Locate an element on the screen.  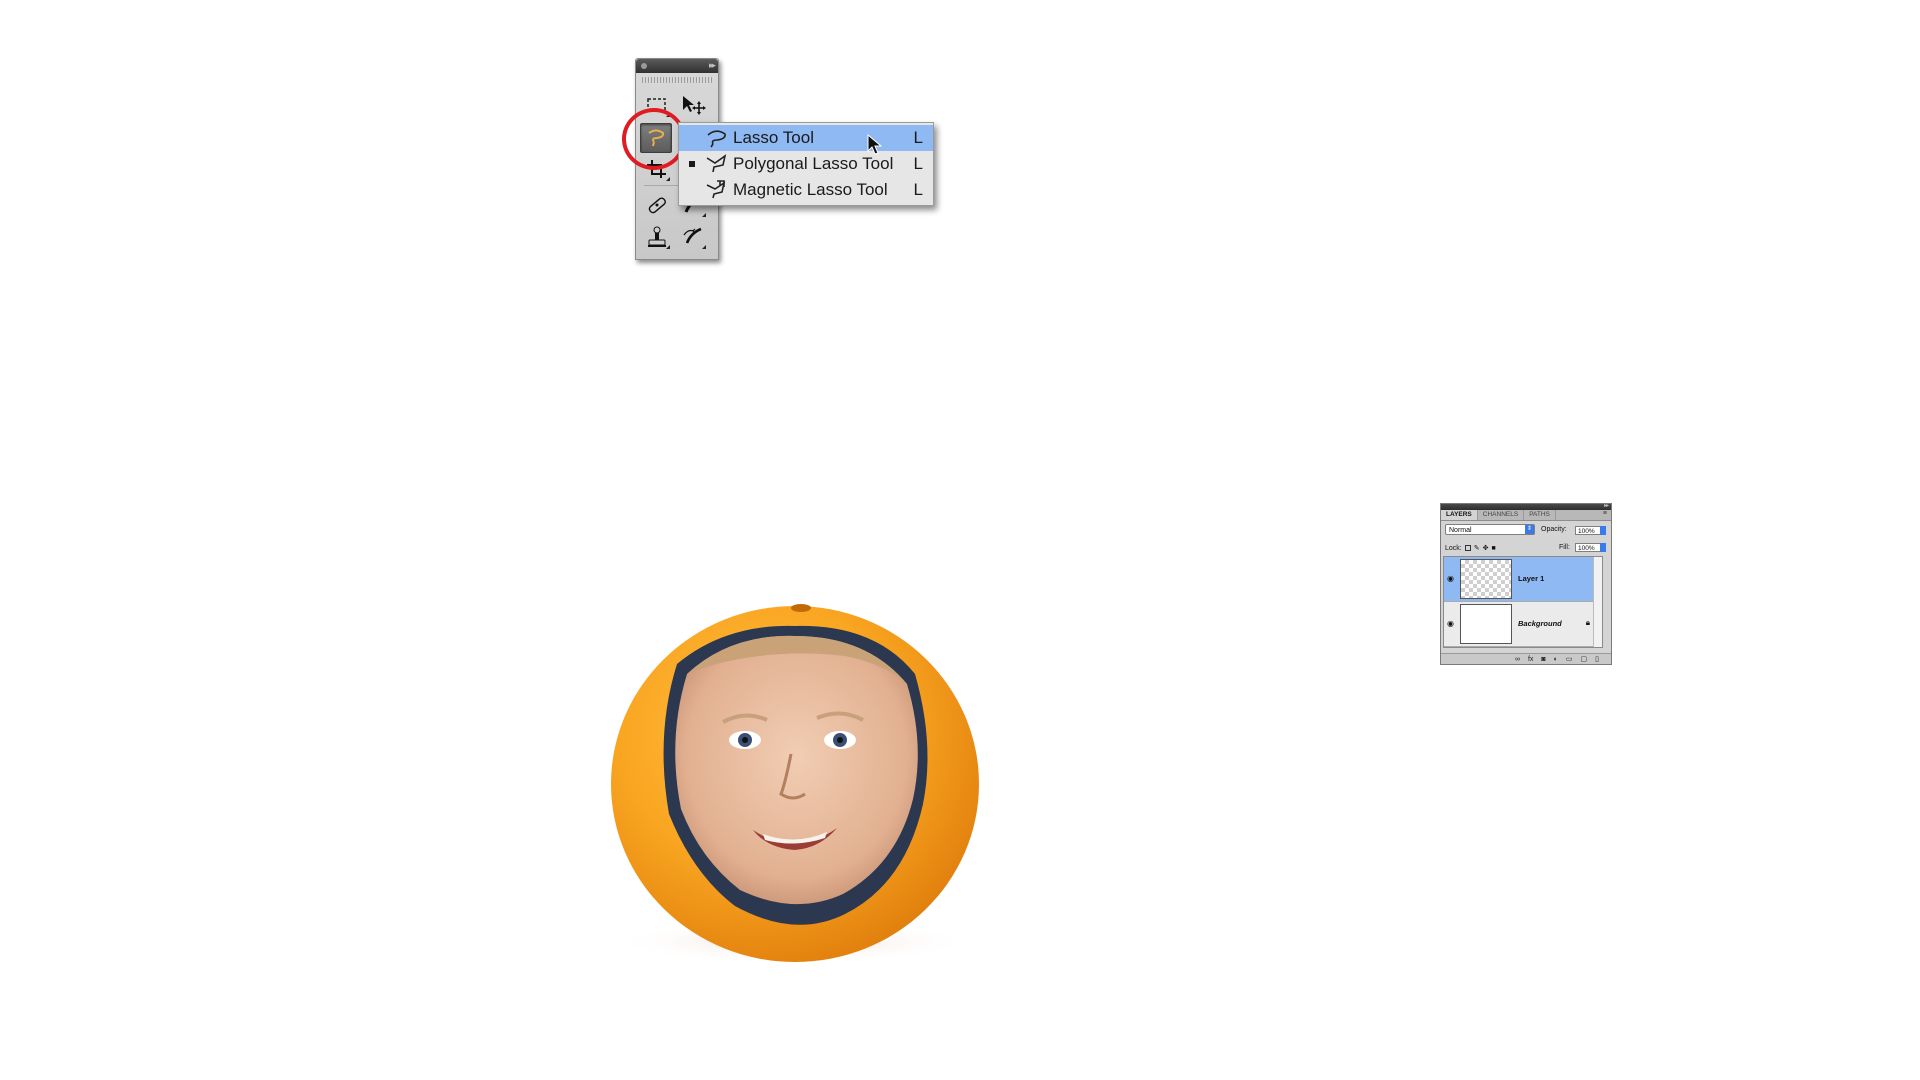
layer-row-layer-1: ◉ Layer 1 is located at coordinates (1523, 579).